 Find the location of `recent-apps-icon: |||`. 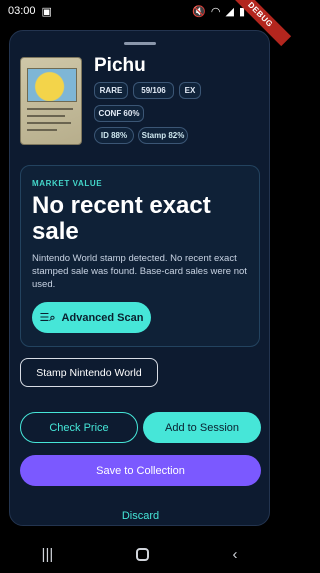

recent-apps-icon: ||| is located at coordinates (48, 554).